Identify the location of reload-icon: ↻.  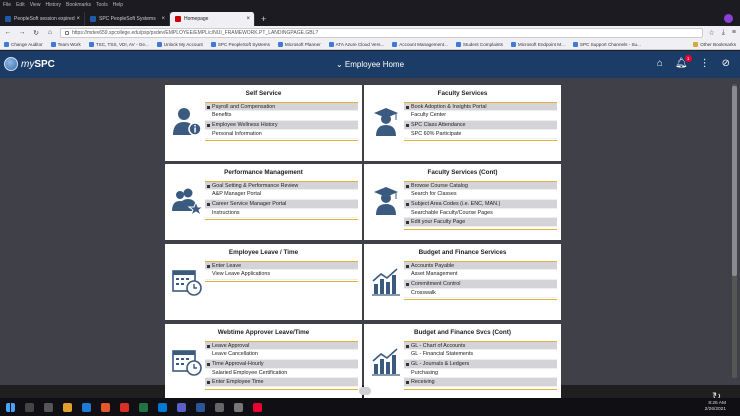
(36, 33).